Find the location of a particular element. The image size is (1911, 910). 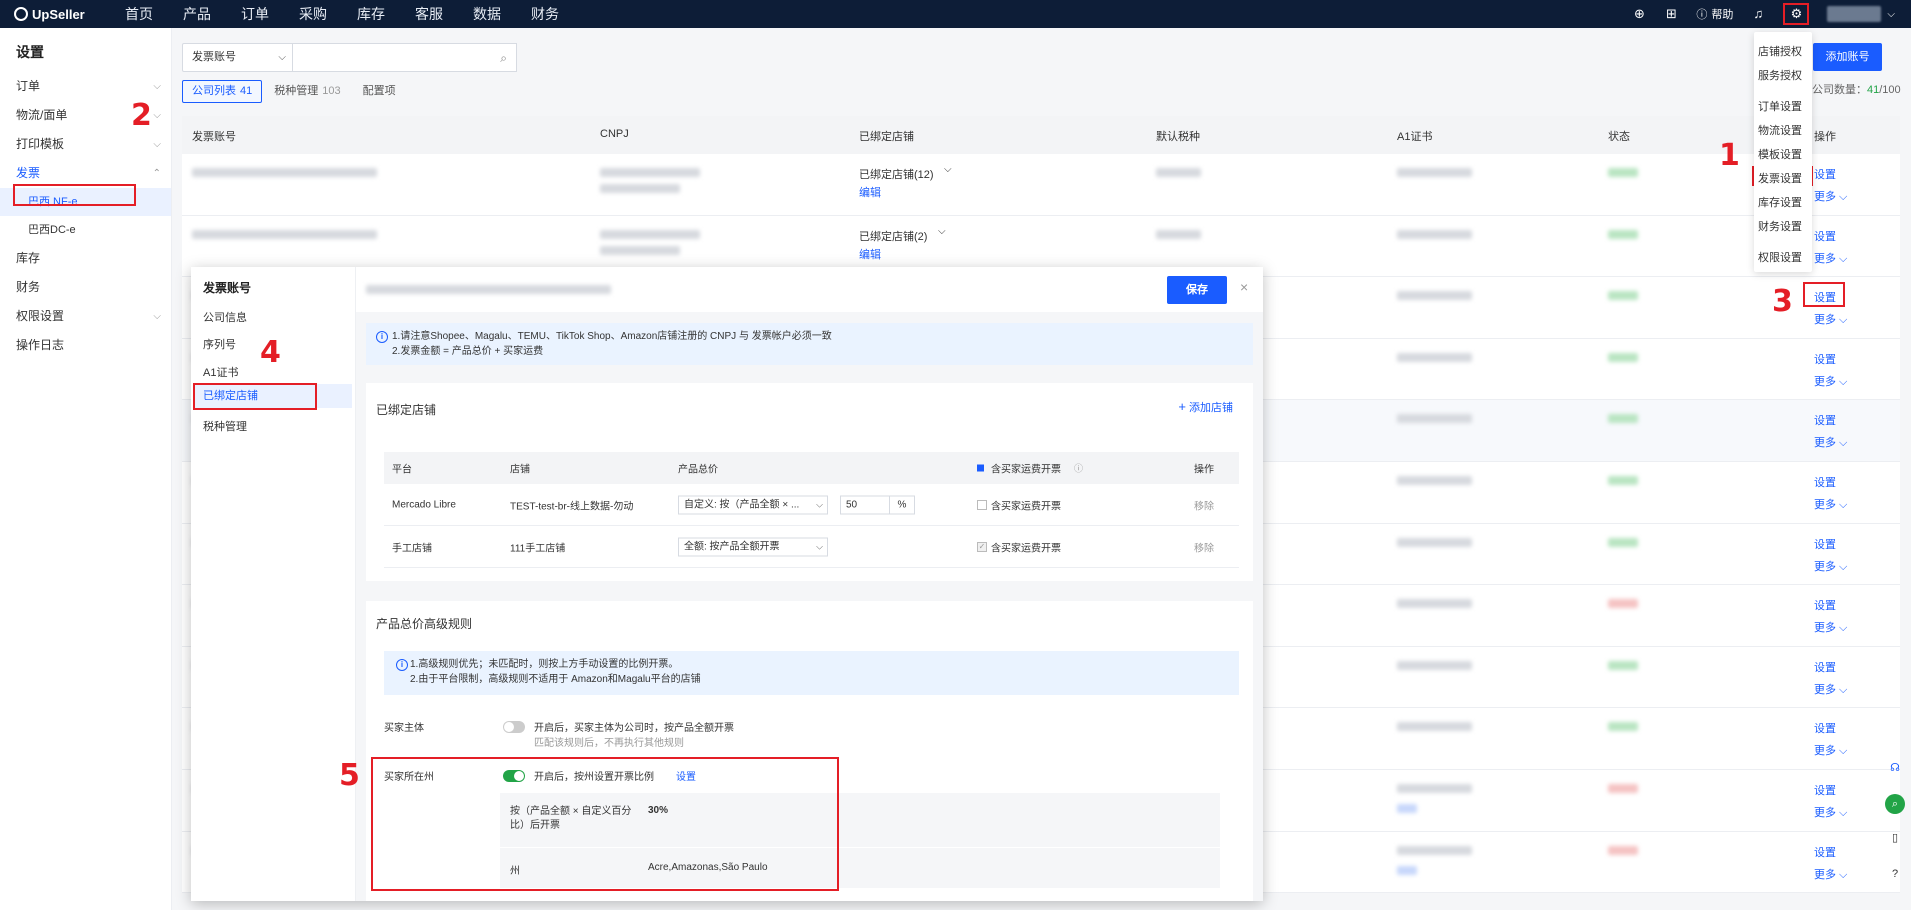

price-rule-select: 全额: 按产品全额开票 ⌵ is located at coordinates (753, 546).